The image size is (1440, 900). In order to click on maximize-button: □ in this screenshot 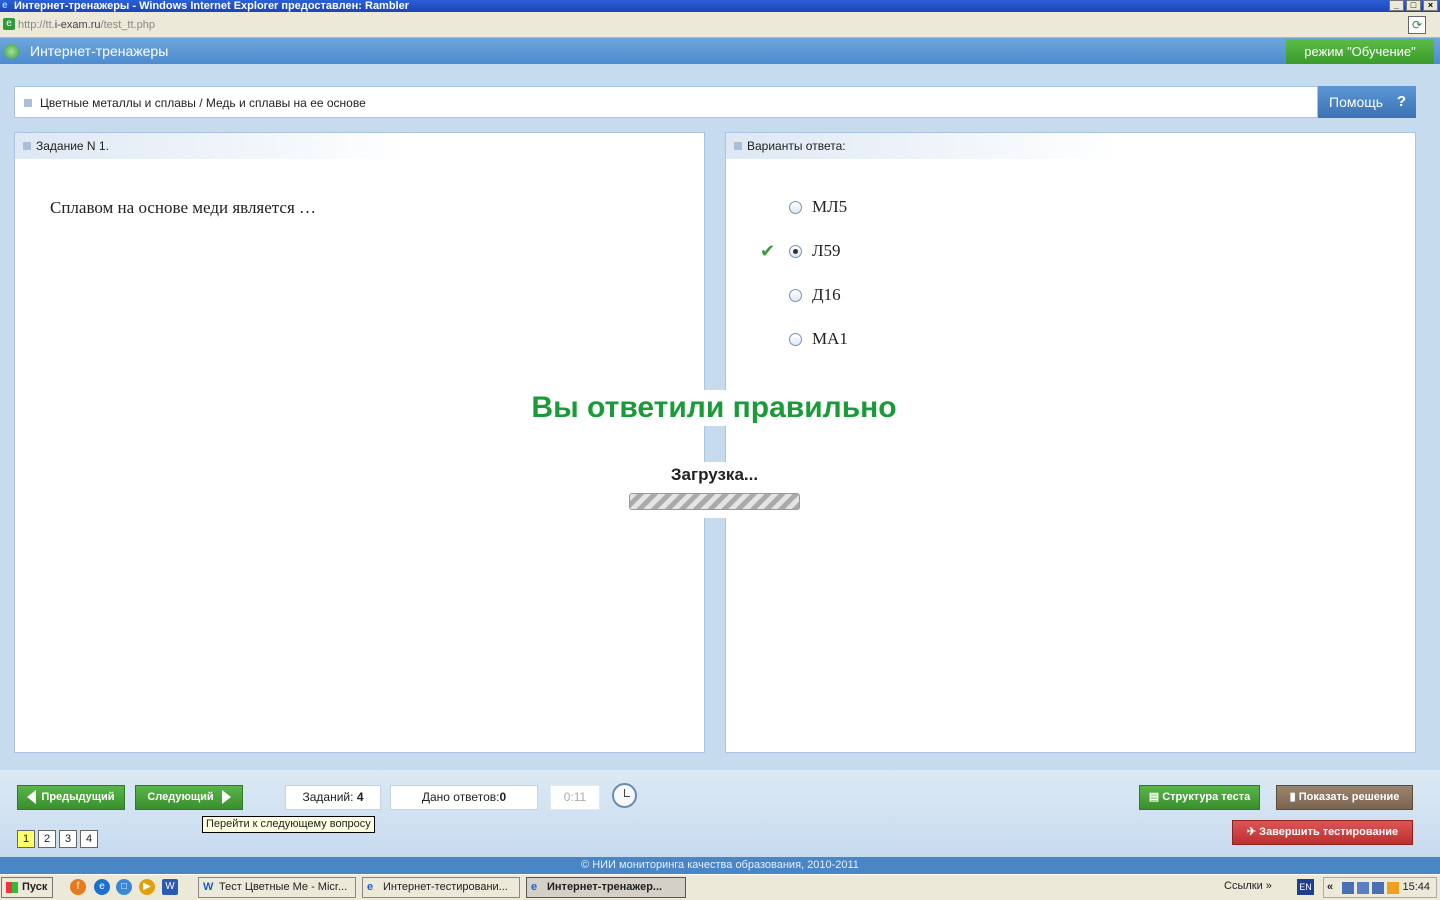, I will do `click(1413, 5)`.